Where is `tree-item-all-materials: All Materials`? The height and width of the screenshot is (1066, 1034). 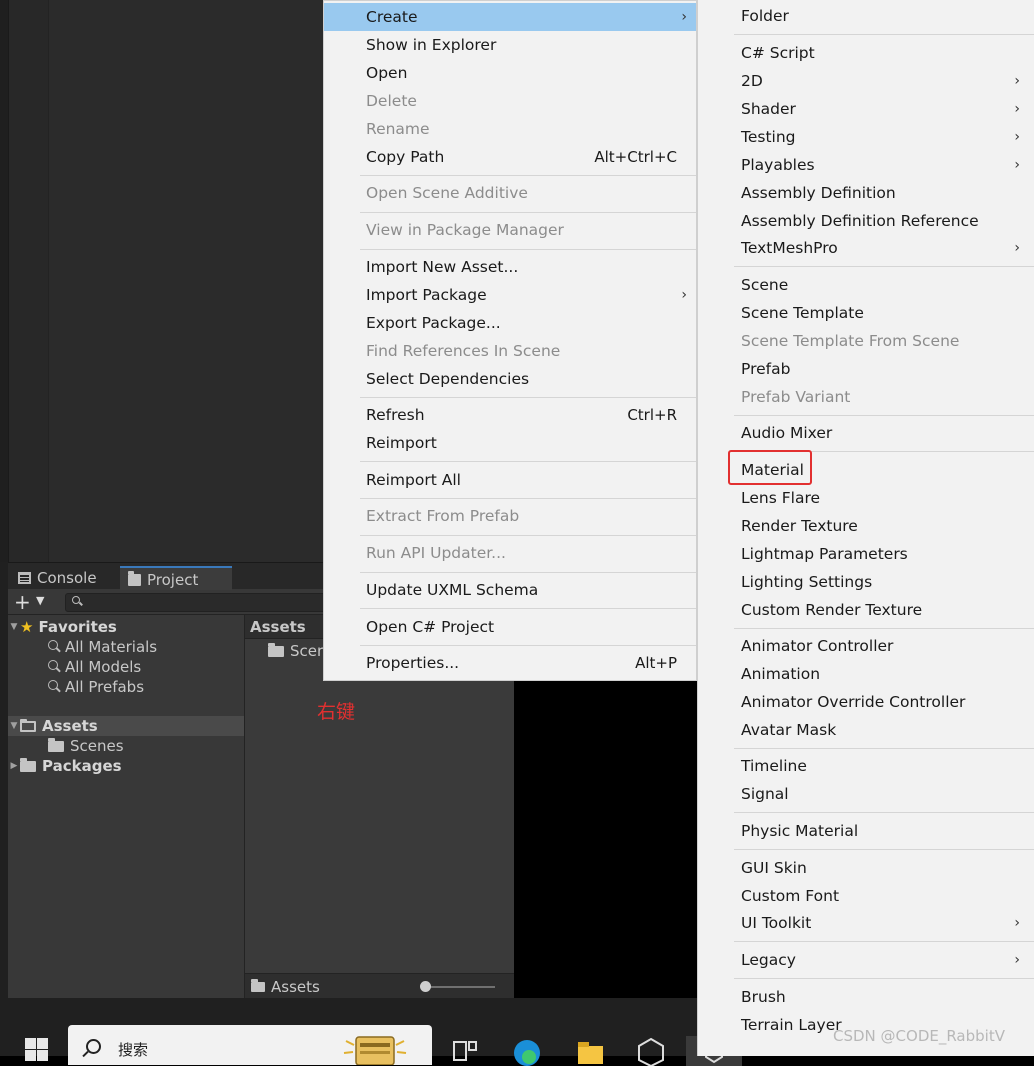 tree-item-all-materials: All Materials is located at coordinates (126, 647).